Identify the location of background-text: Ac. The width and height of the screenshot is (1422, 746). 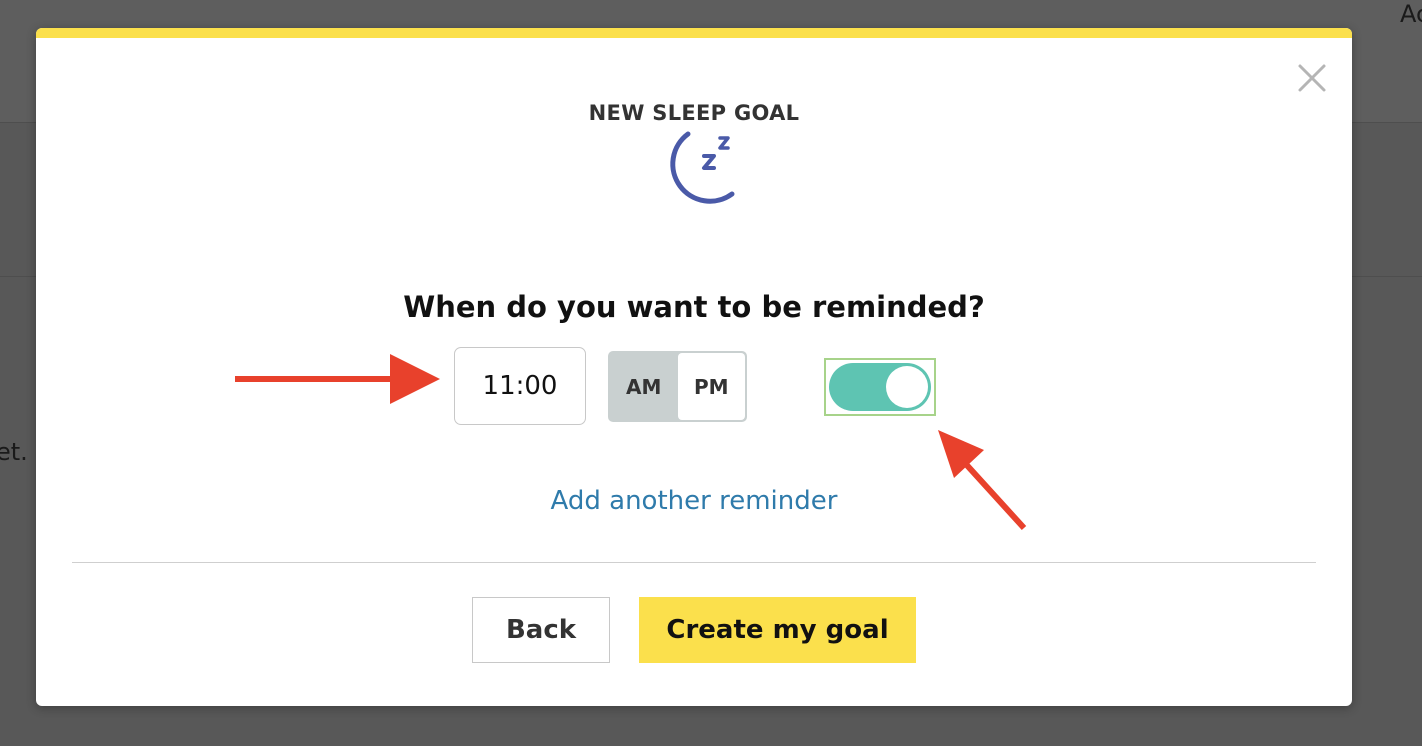
(1411, 14).